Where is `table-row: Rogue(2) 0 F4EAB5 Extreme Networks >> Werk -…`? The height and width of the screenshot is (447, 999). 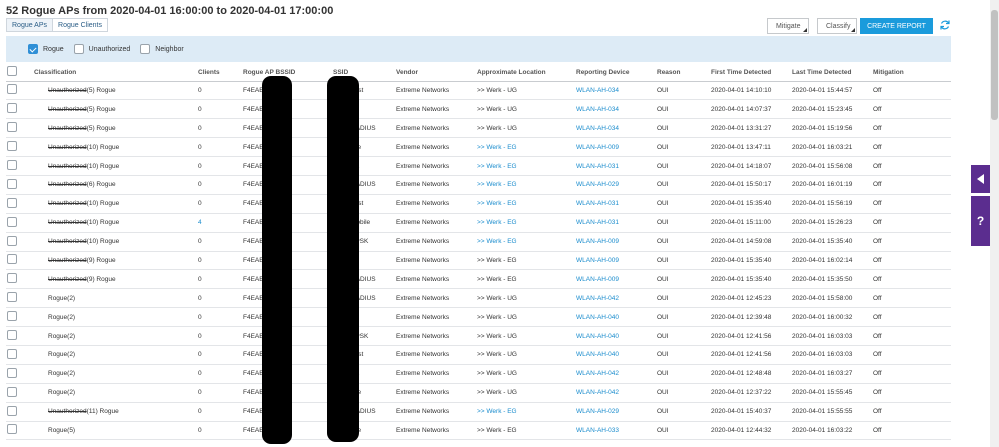
table-row: Rogue(2) 0 F4EAB5 Extreme Networks >> Werk -… is located at coordinates (478, 317).